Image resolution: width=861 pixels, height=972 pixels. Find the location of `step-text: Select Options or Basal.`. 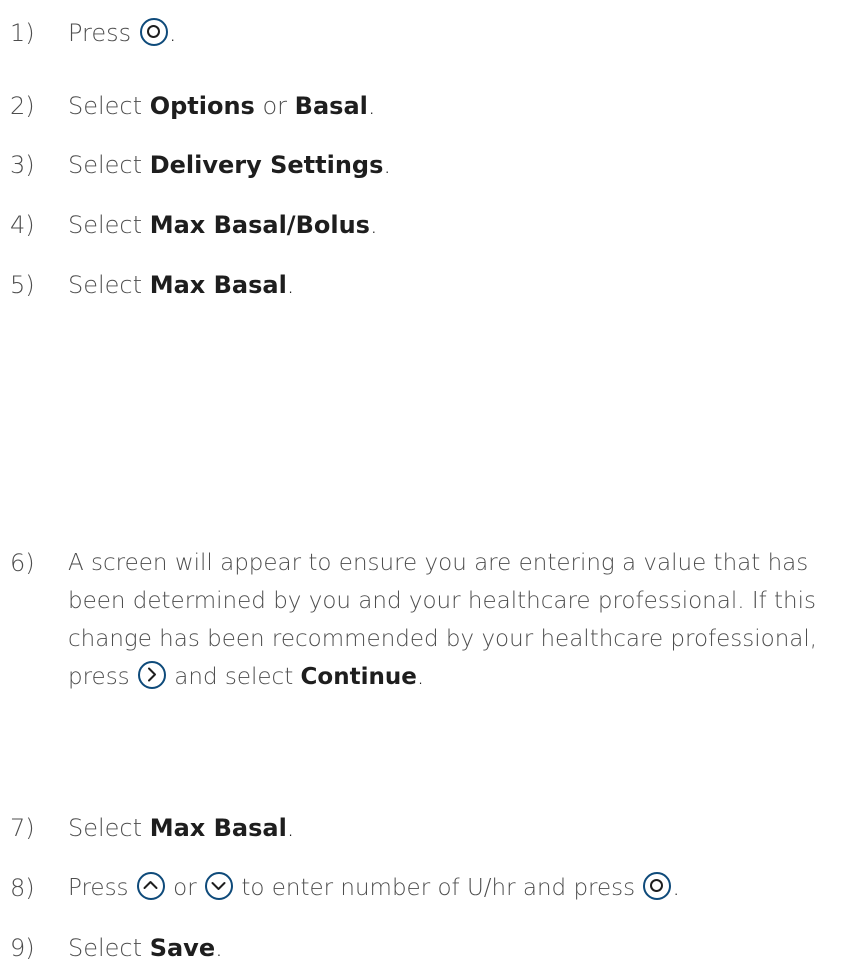

step-text: Select Options or Basal. is located at coordinates (222, 106).